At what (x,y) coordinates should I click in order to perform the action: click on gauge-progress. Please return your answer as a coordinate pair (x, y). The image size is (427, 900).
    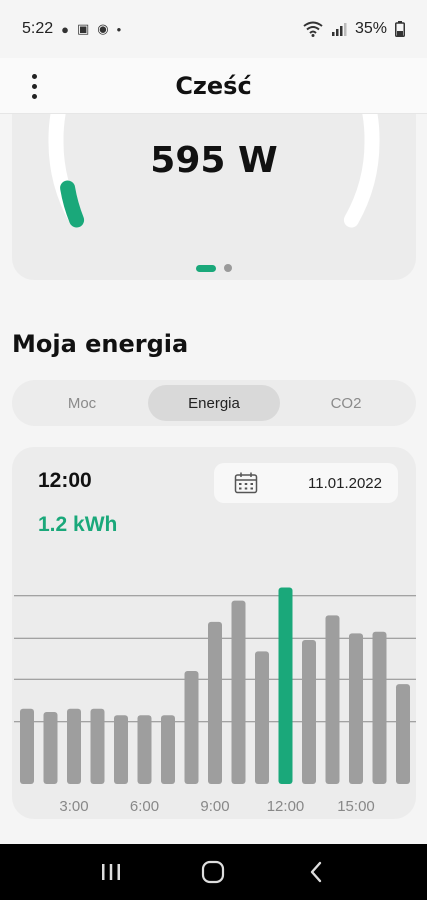
    Looking at the image, I should click on (72, 204).